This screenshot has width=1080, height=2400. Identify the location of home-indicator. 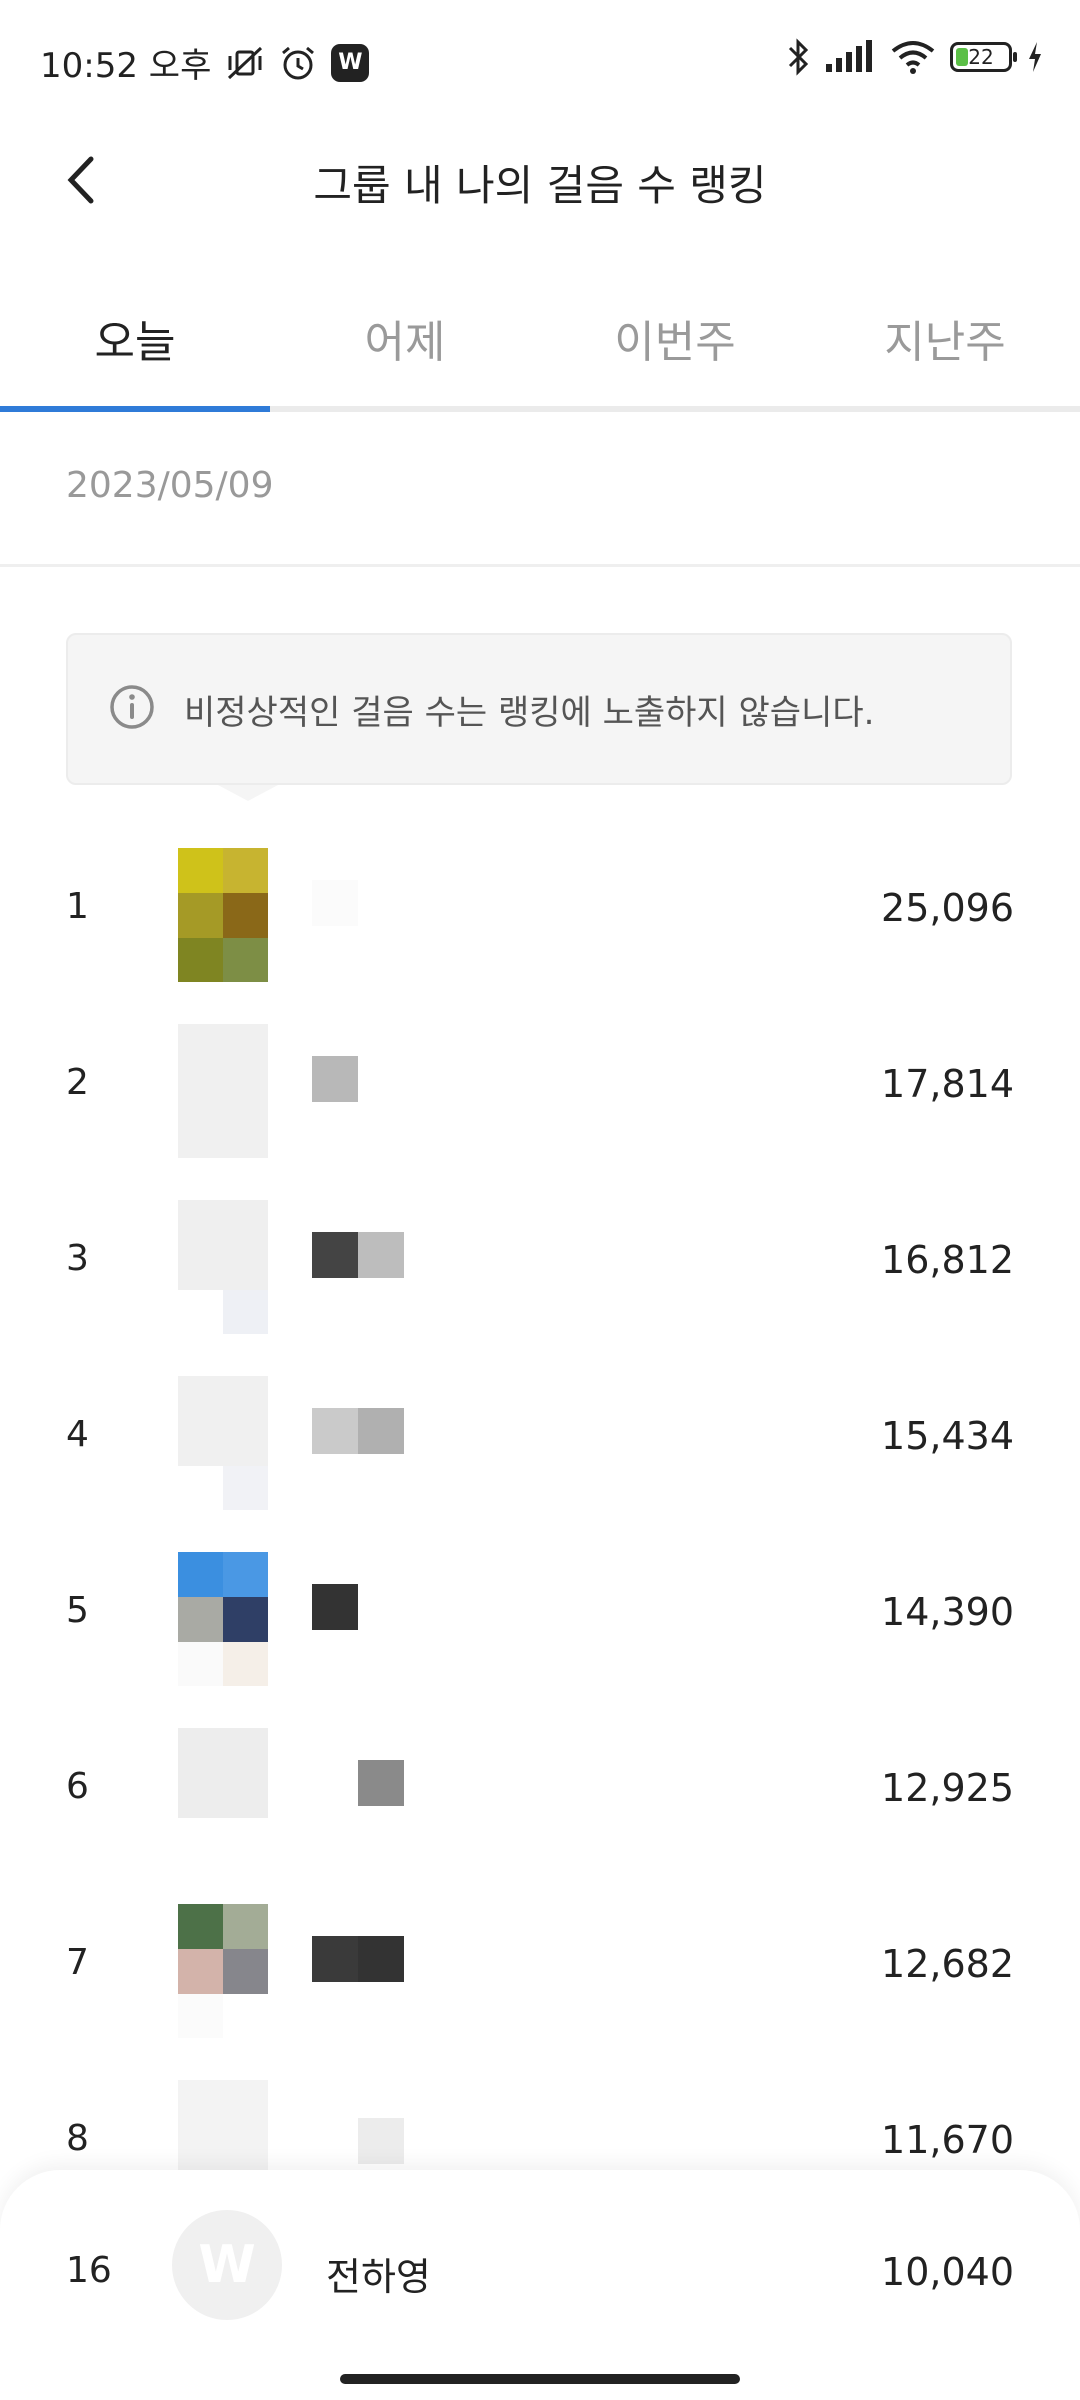
(540, 2379).